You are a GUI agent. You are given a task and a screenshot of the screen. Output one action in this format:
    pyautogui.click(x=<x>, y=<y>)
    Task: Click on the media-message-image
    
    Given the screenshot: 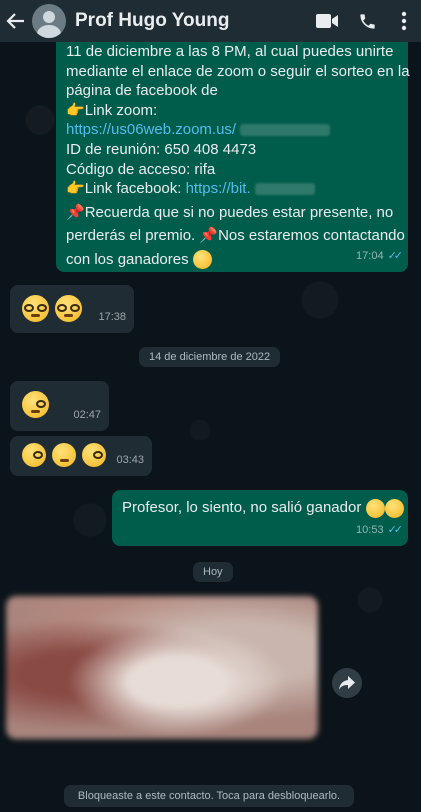 What is the action you would take?
    pyautogui.click(x=162, y=667)
    